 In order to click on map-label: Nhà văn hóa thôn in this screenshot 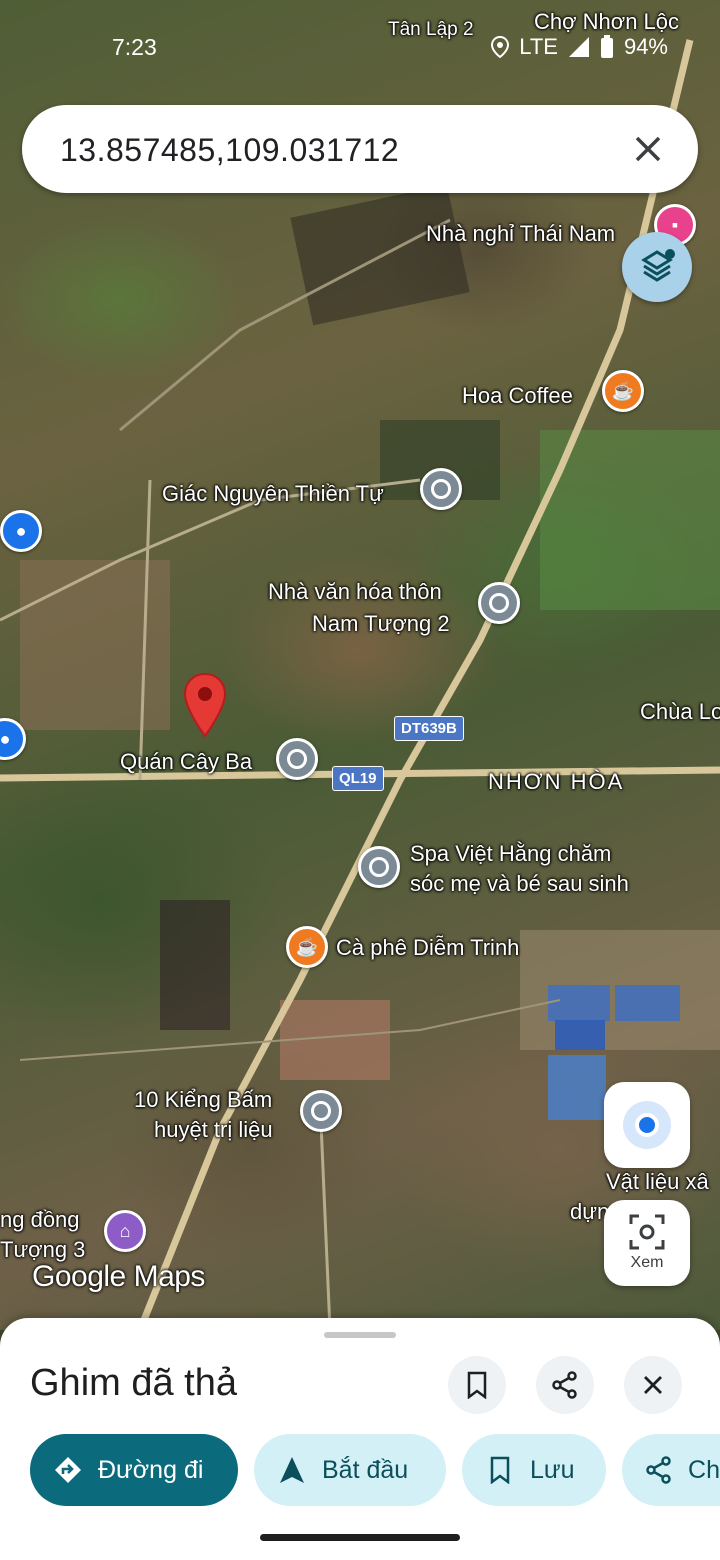, I will do `click(355, 591)`.